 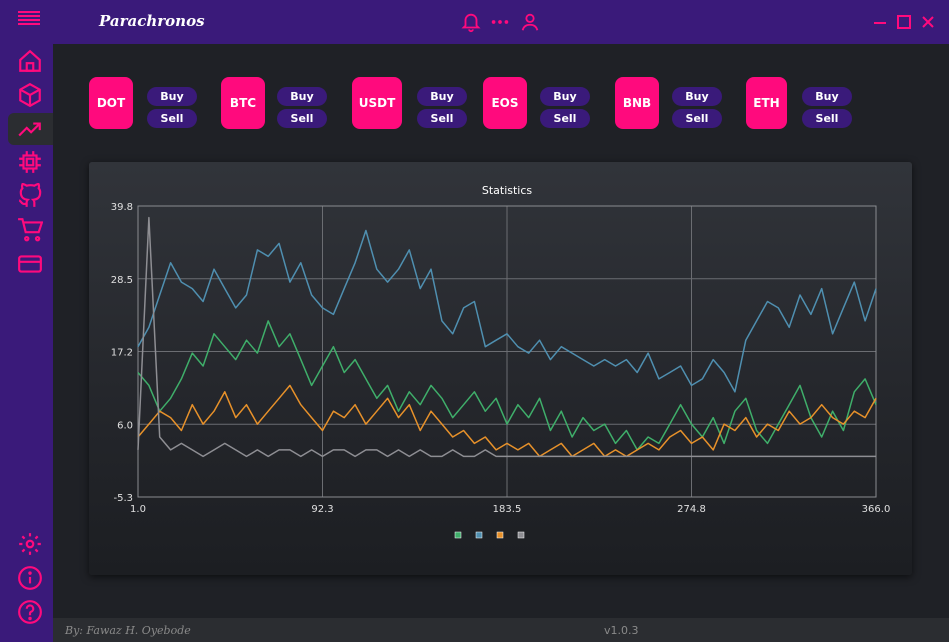 What do you see at coordinates (697, 96) in the screenshot?
I see `buy-button-bnb: Buy` at bounding box center [697, 96].